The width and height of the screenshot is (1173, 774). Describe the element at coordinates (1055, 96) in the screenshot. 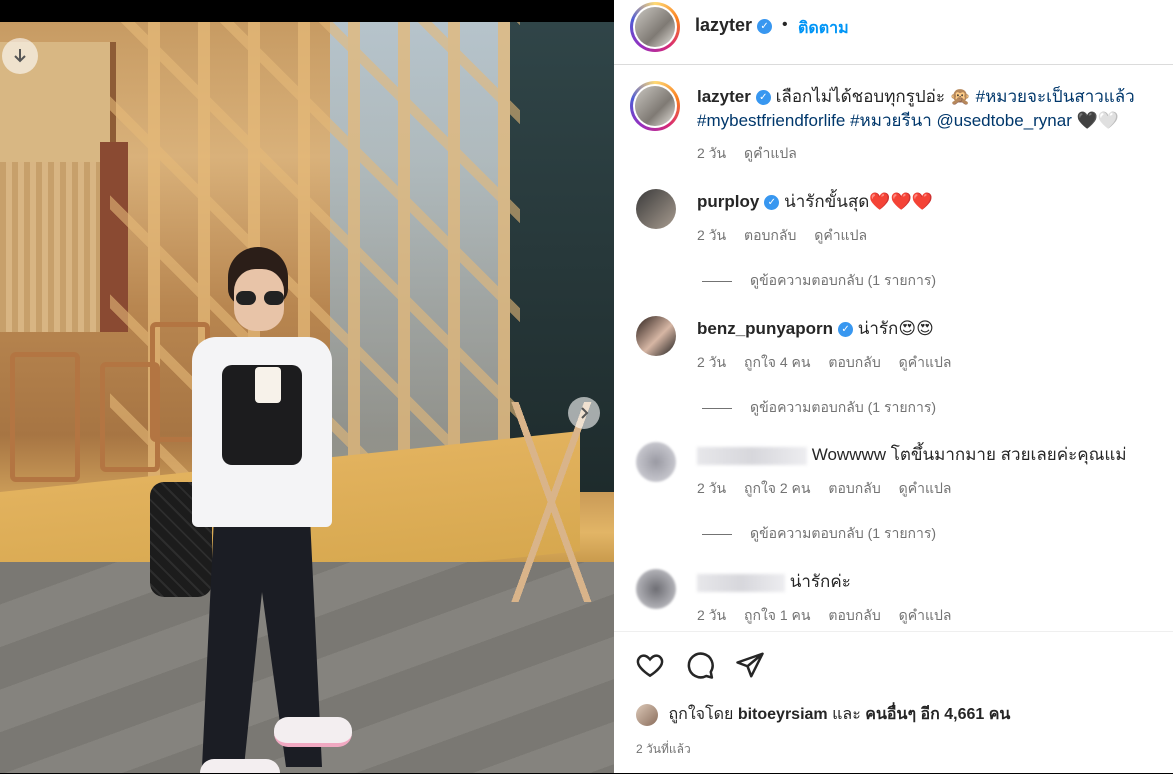

I see `hashtag-link: #หมวยจะเป็นสาวแล้ว` at that location.